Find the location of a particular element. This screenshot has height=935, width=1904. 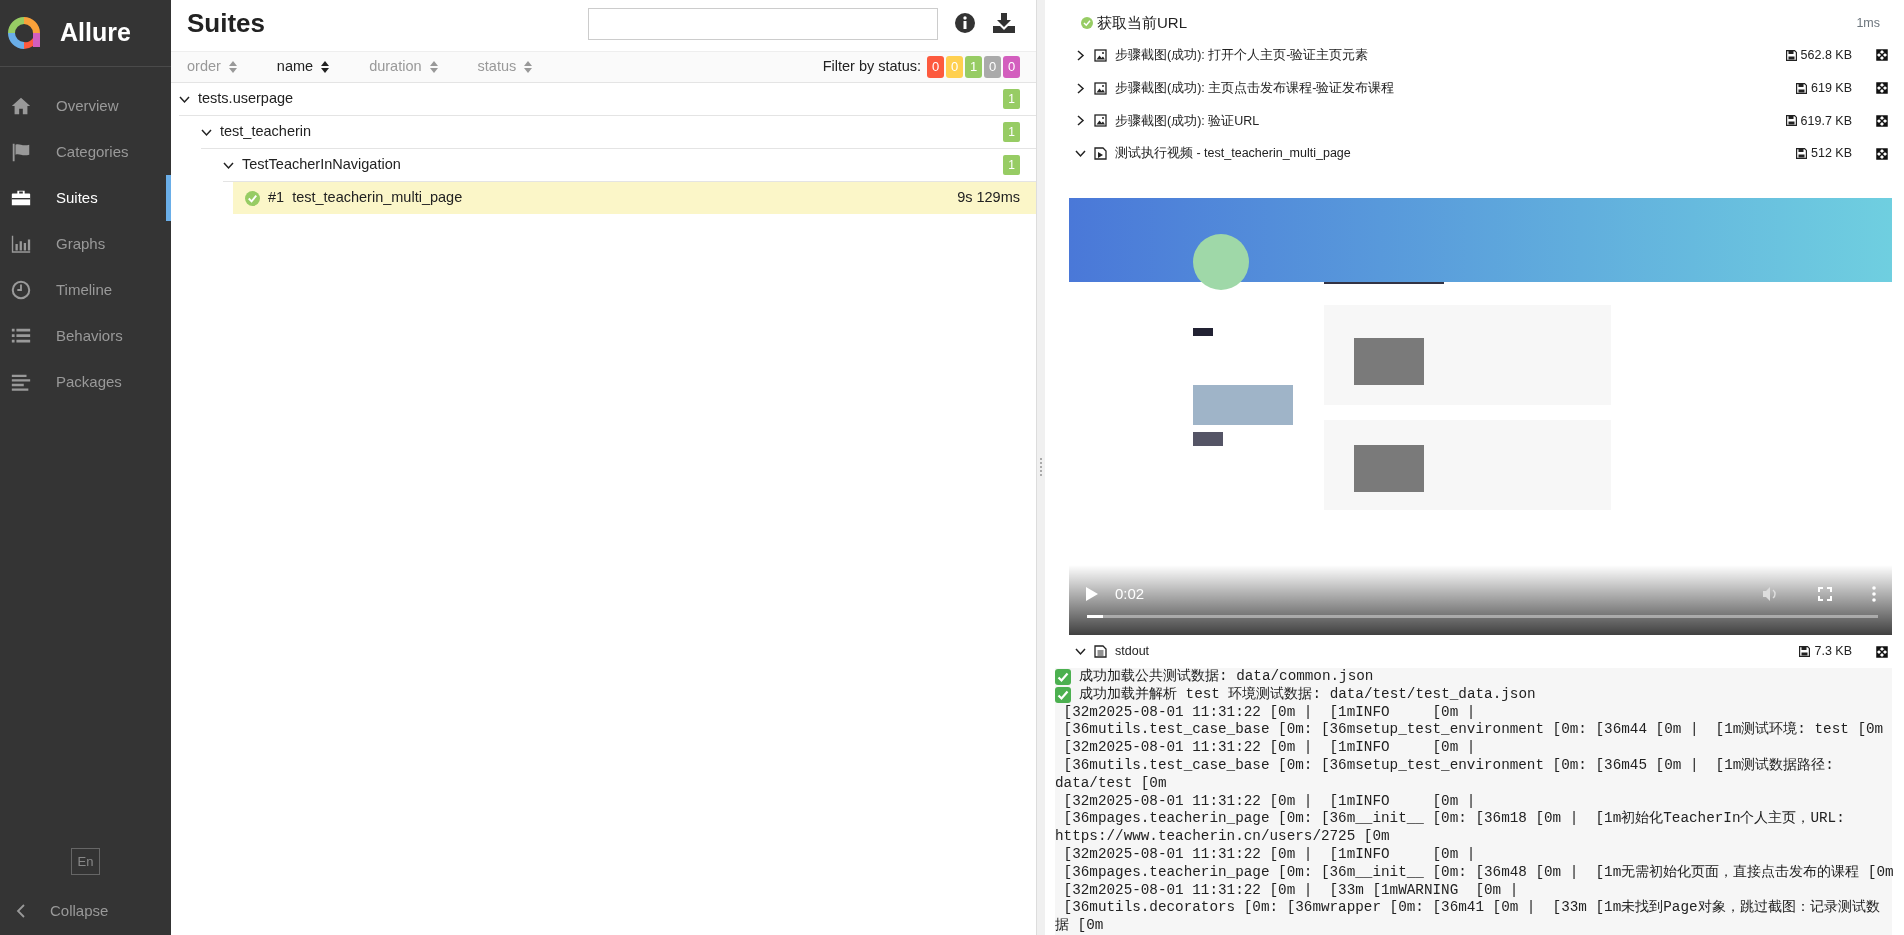

text-file-icon is located at coordinates (1100, 652).